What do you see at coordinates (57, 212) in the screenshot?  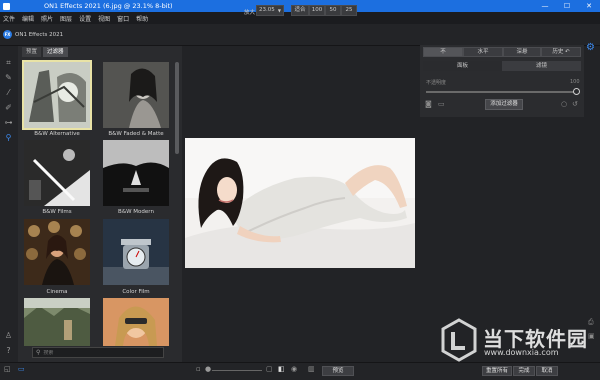 I see `thumbnail-label: B&W Films` at bounding box center [57, 212].